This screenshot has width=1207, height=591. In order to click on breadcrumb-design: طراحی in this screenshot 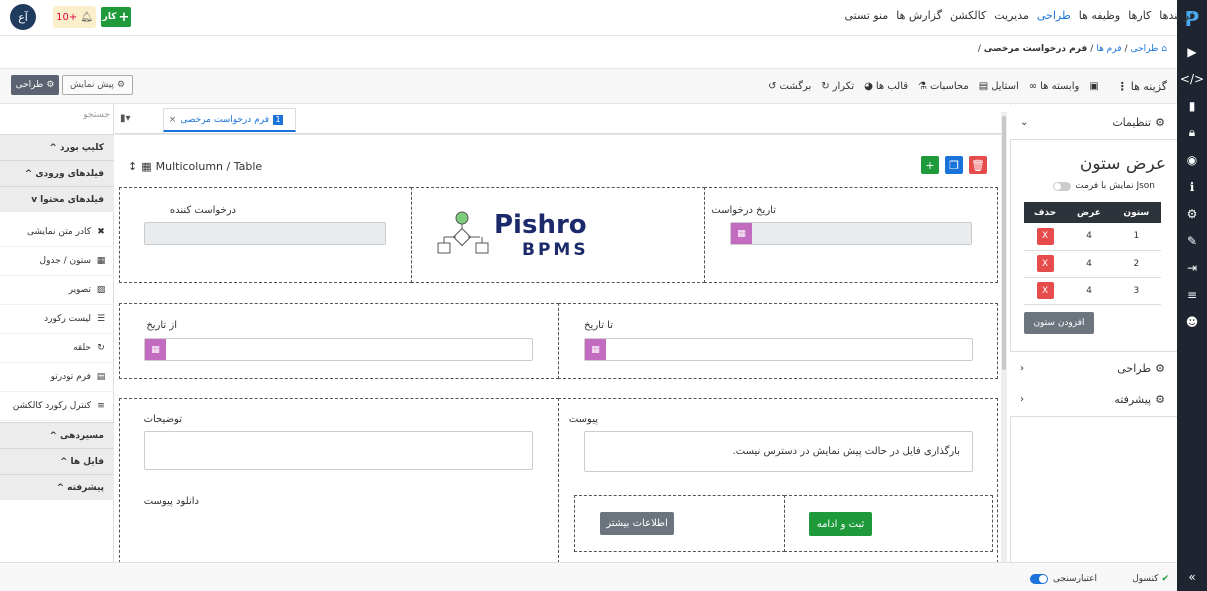, I will do `click(1145, 49)`.